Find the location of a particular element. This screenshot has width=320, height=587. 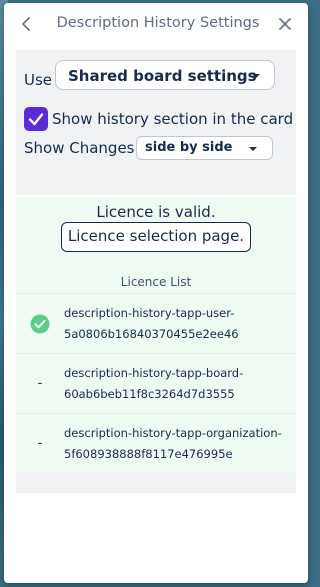

licence-id-line2: 5a0806b16840370455e2ee46 is located at coordinates (151, 334).